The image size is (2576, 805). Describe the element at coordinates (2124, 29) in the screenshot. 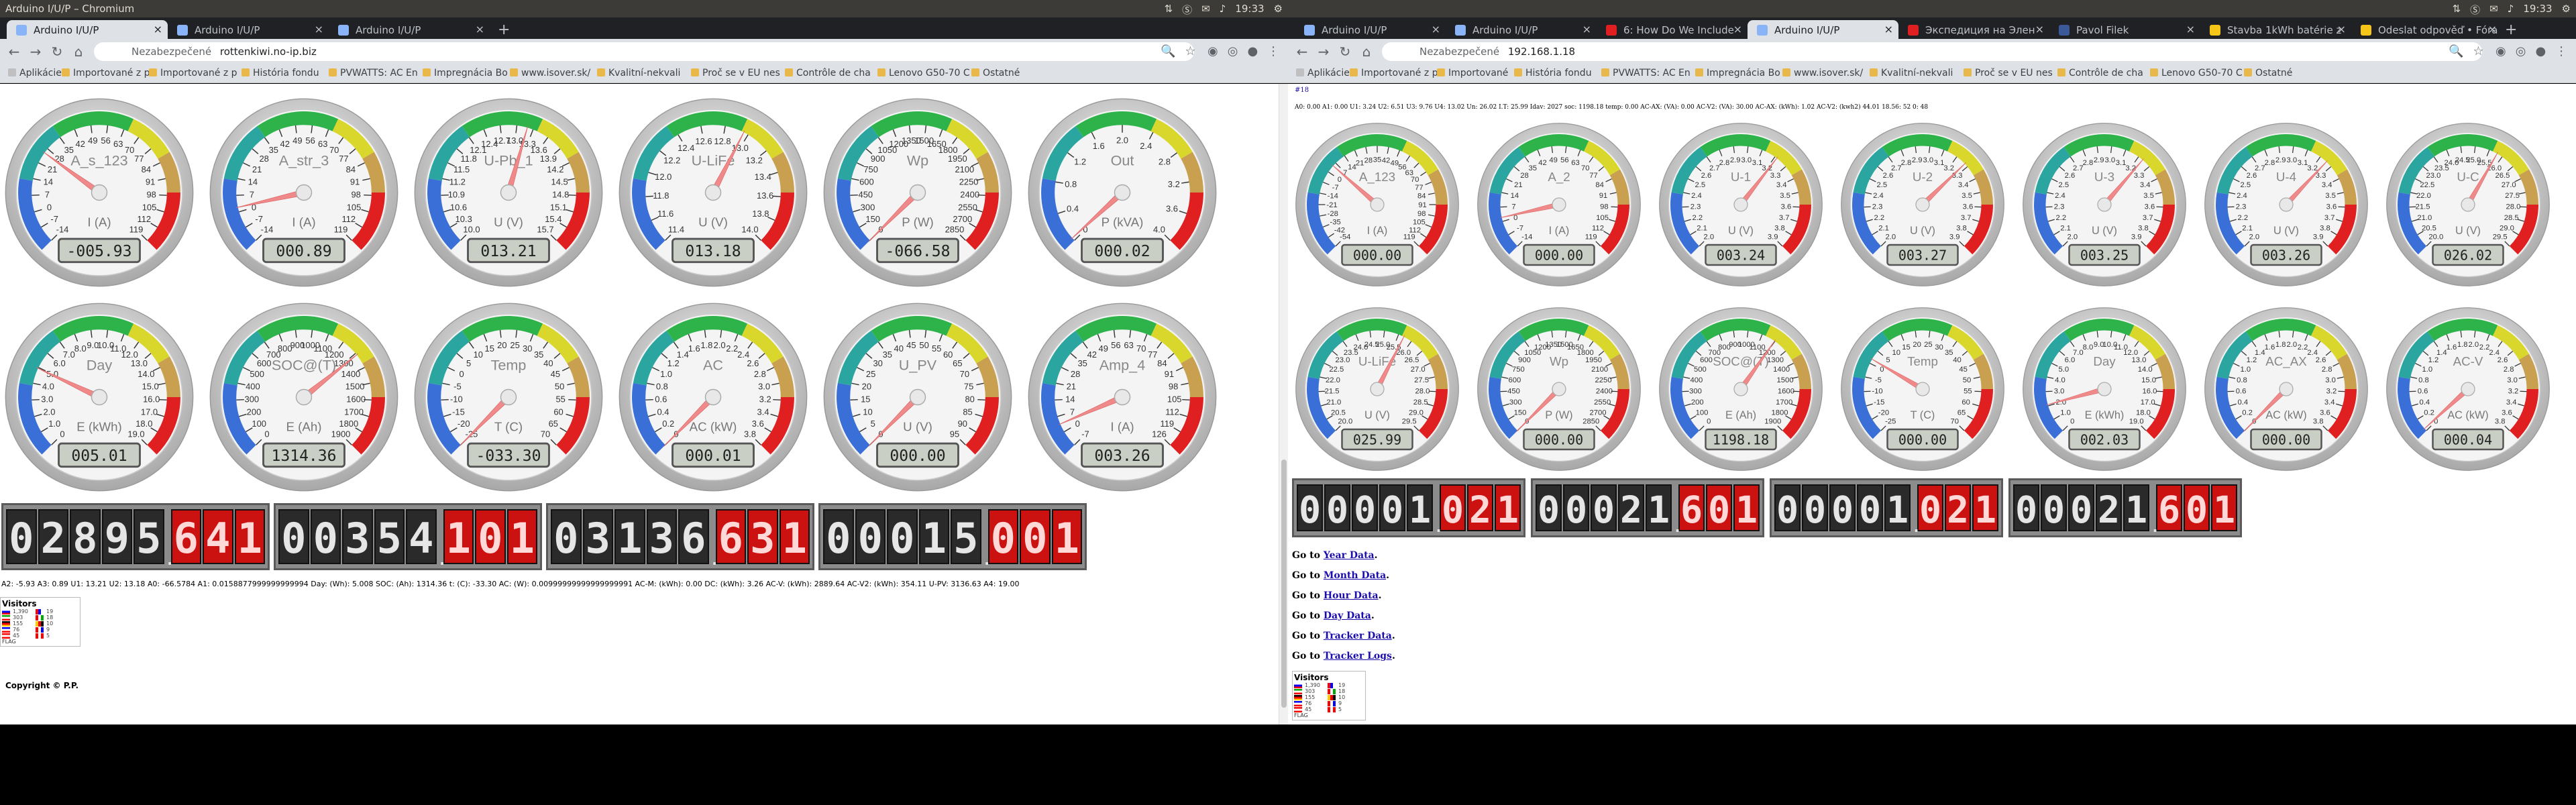

I see `tab-item: Pavol Filek ×` at that location.